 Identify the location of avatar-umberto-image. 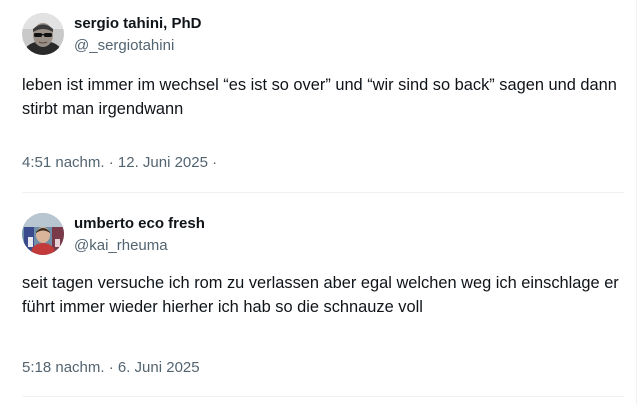
(43, 234).